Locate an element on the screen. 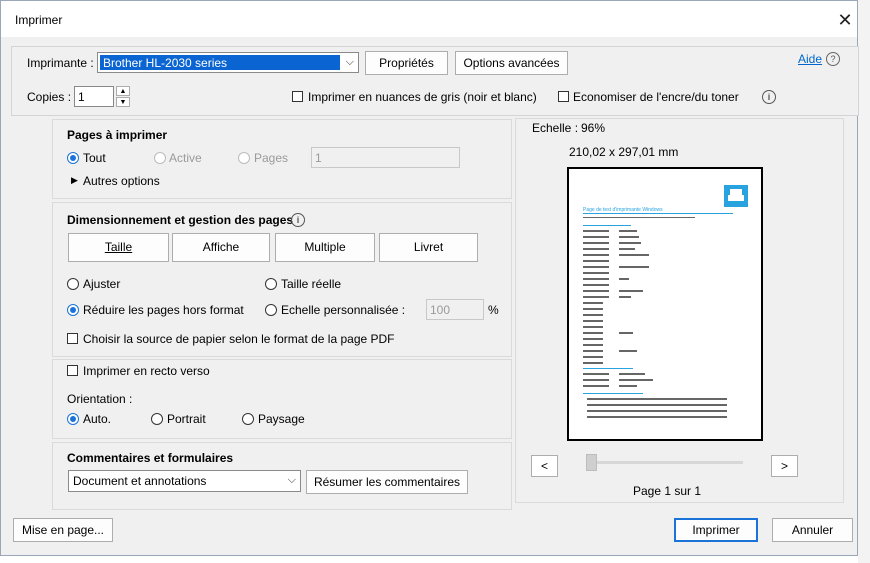 This screenshot has width=870, height=563. copies-label: Copies : is located at coordinates (49, 97).